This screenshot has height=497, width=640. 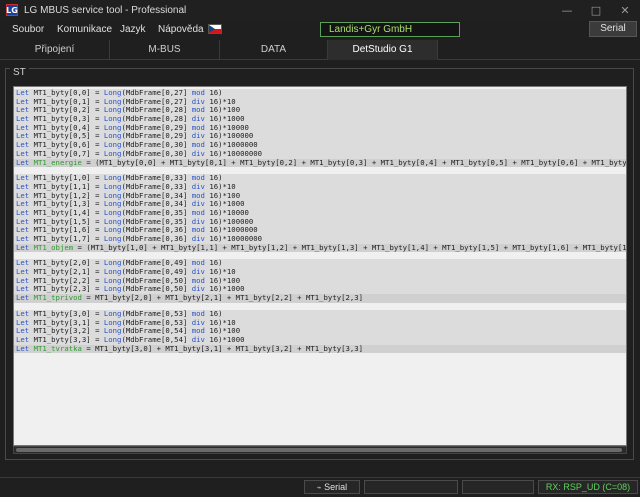 I want to click on menu-komunikace: Komunikace, so click(x=84, y=29).